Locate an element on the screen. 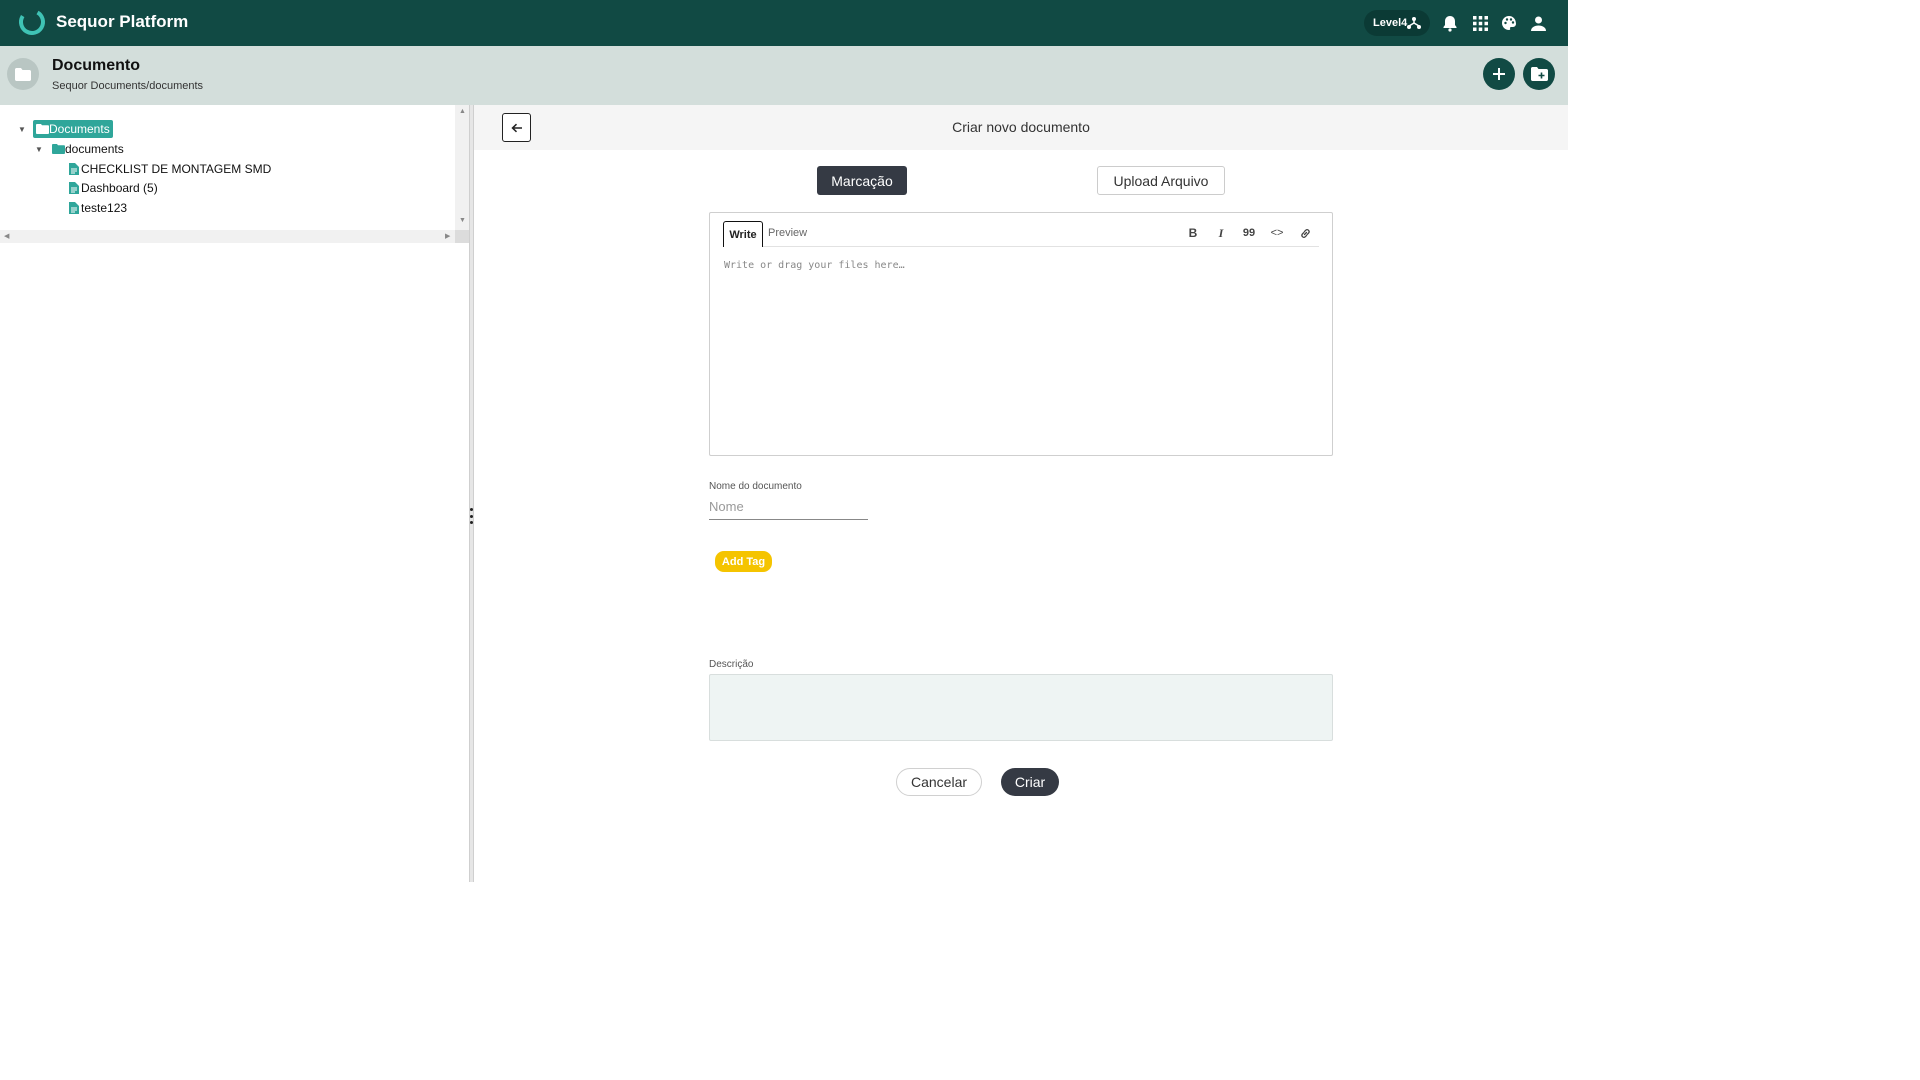 This screenshot has height=1080, width=1920. new-folder-button is located at coordinates (1539, 74).